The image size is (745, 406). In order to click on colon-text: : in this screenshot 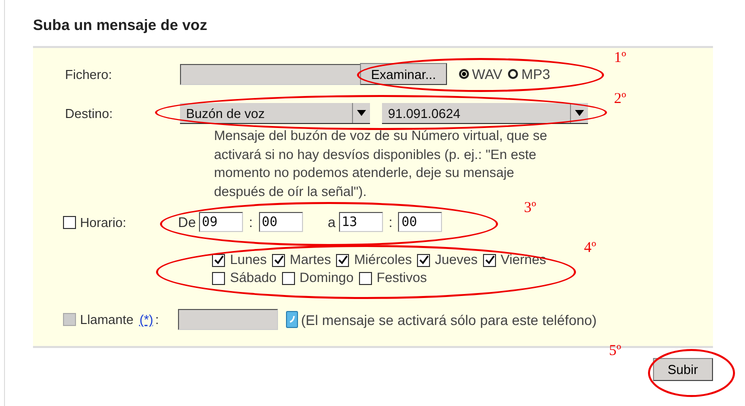, I will do `click(157, 319)`.